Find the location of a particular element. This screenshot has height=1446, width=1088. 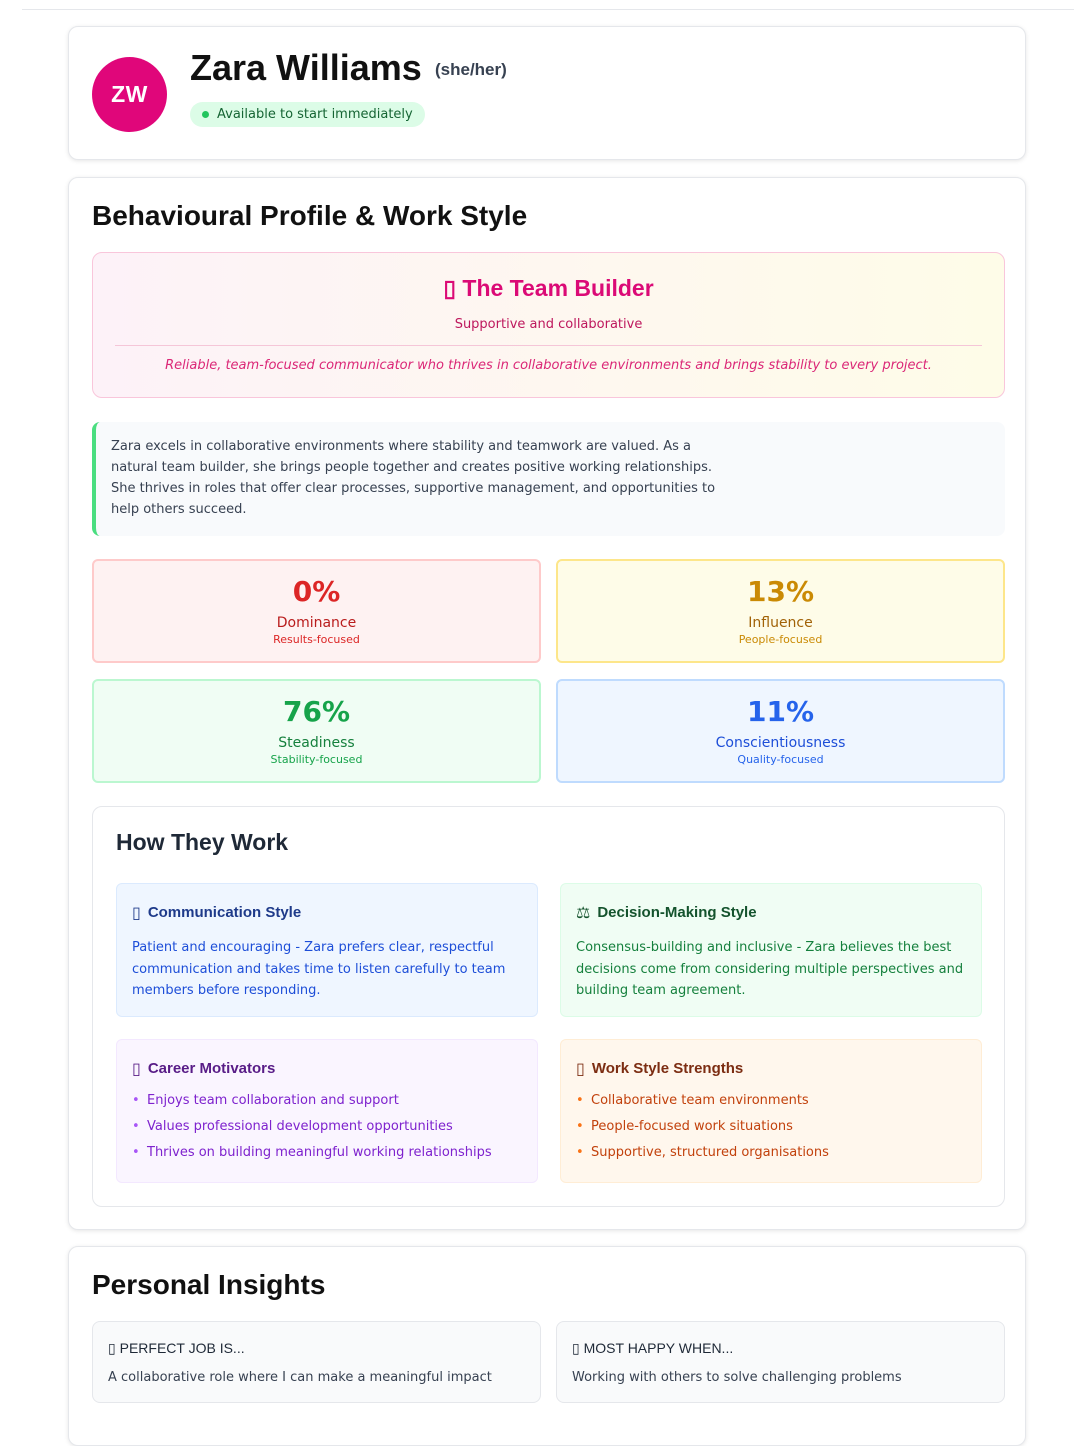

avatar-initials: ZW is located at coordinates (129, 94).